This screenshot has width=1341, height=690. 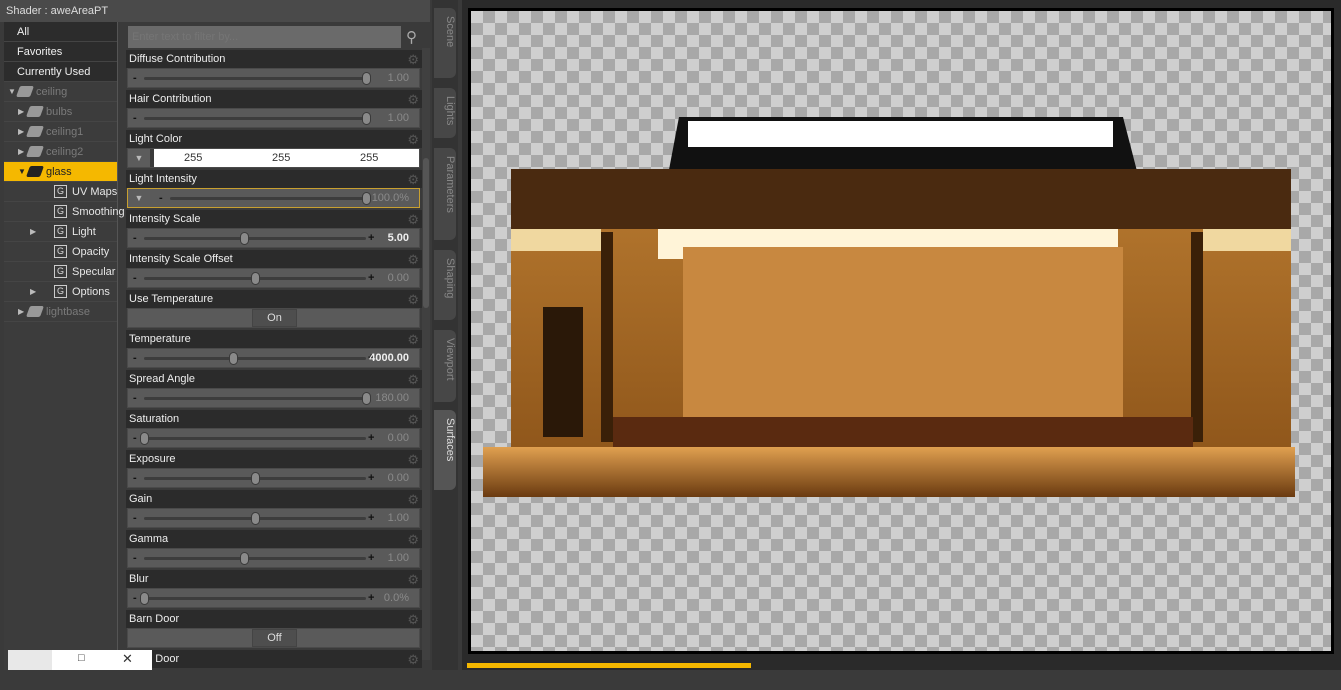 I want to click on tree-item: G Opacity, so click(x=60, y=252).